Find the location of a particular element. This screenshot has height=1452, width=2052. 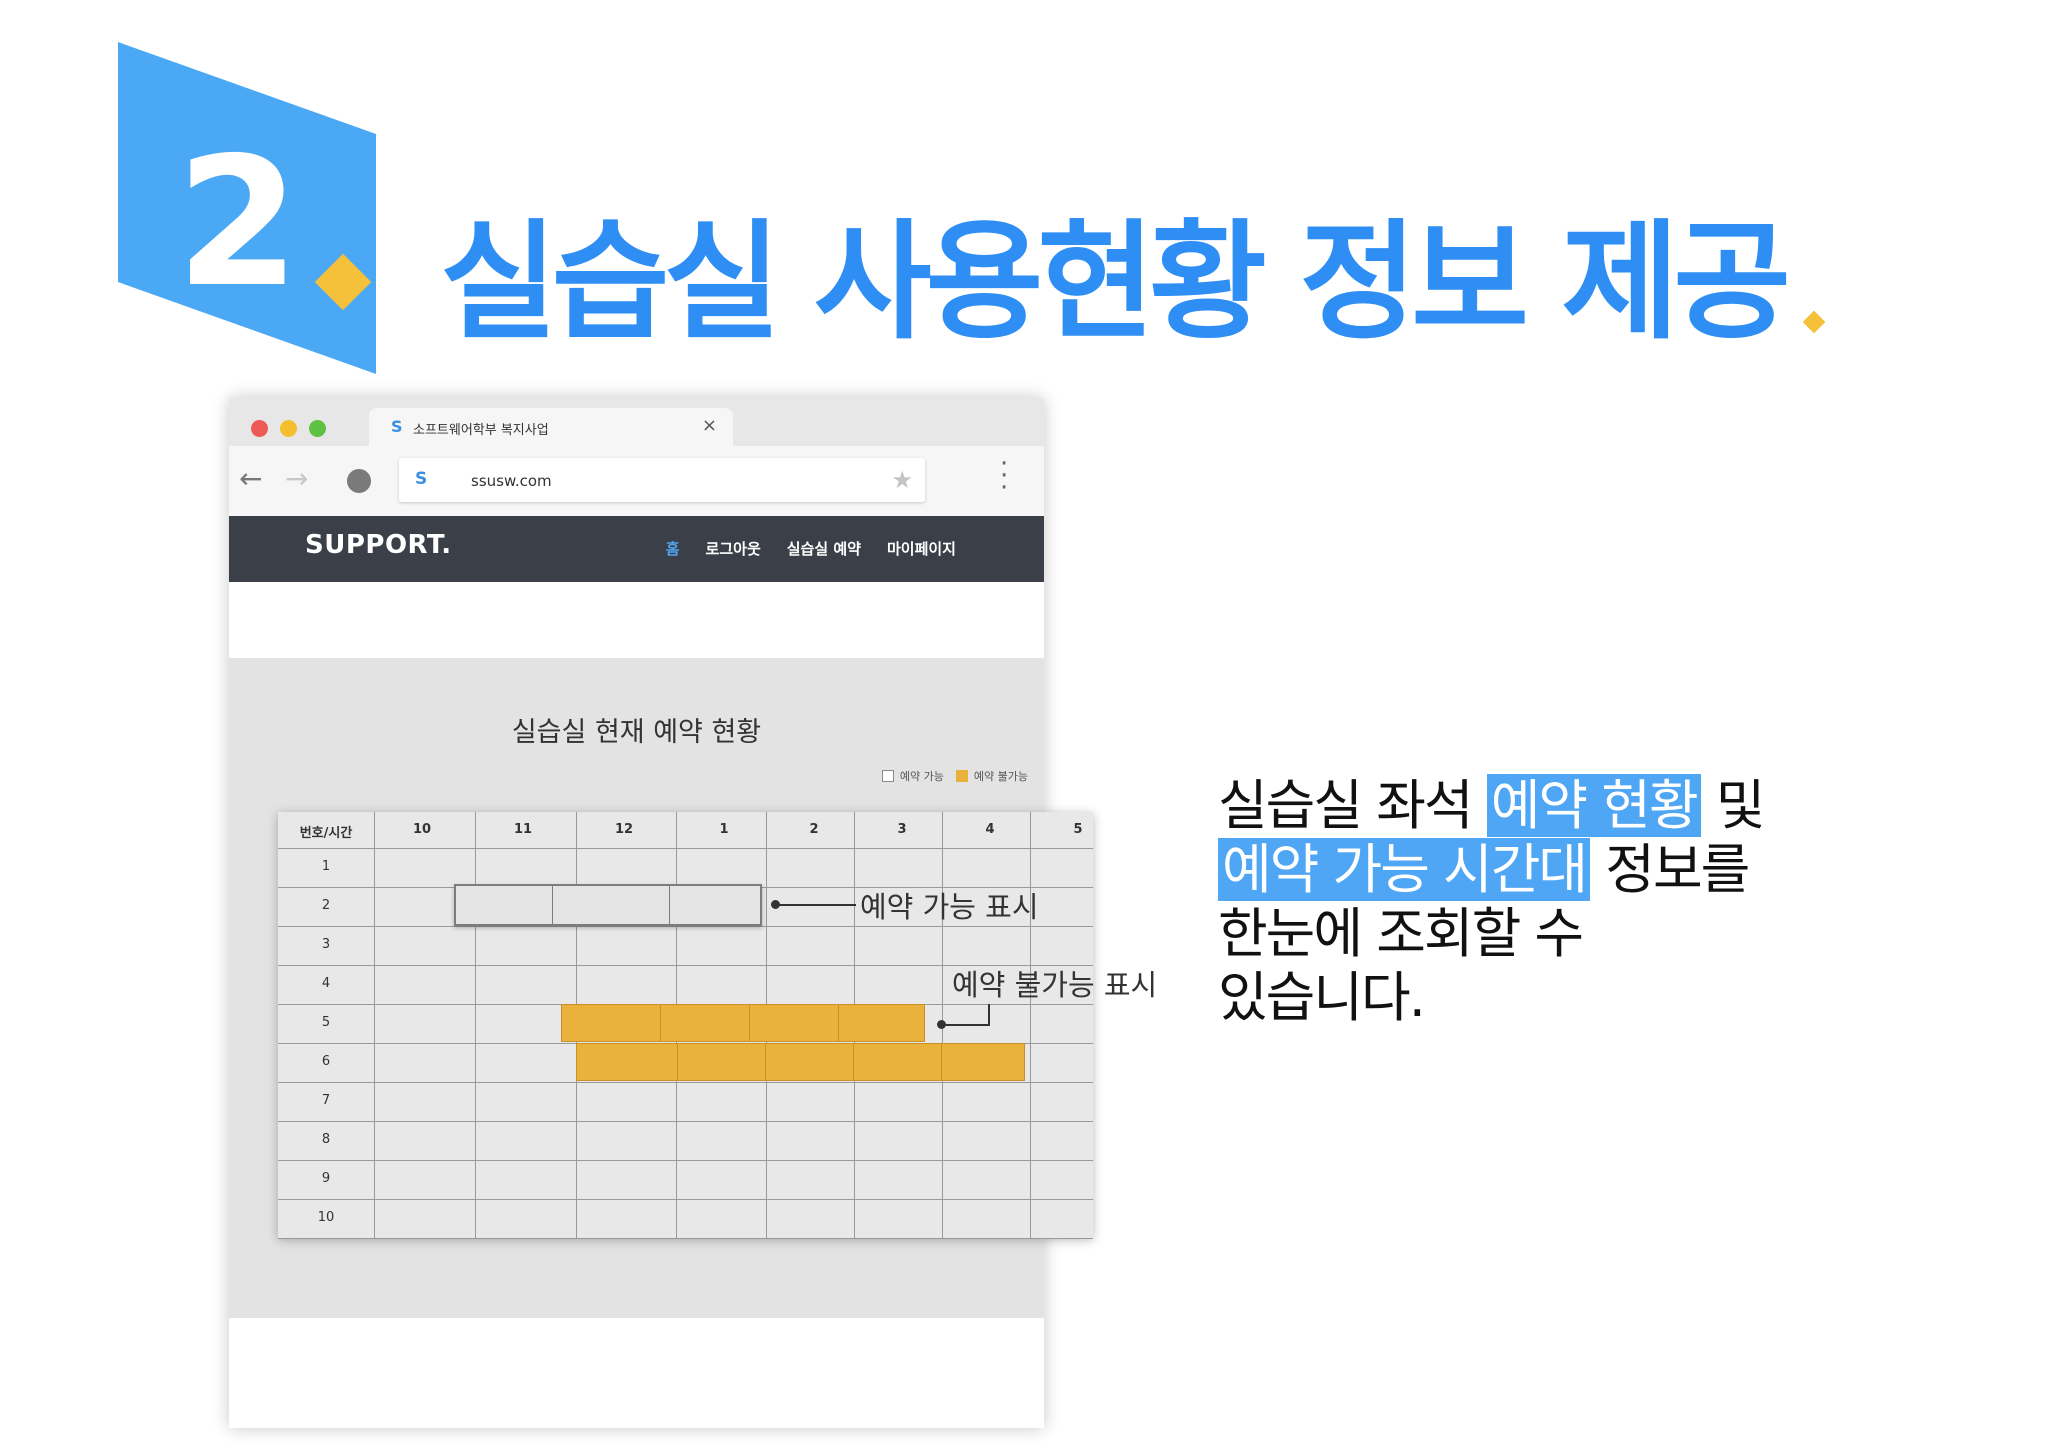

available-slot-block is located at coordinates (608, 905).